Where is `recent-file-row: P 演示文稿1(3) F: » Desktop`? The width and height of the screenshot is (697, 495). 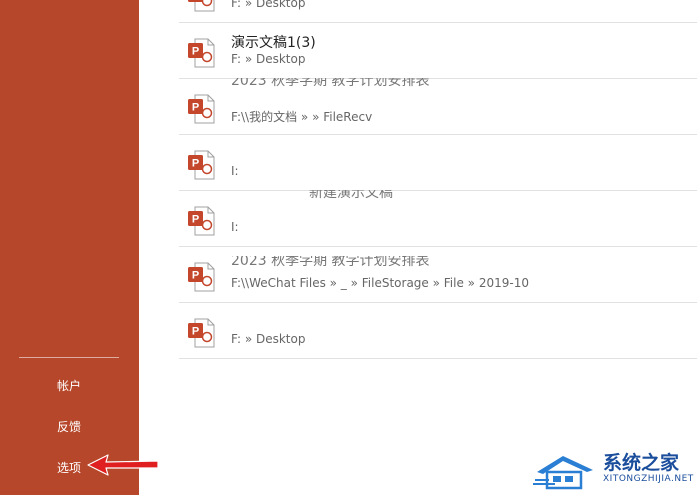
recent-file-row: P 演示文稿1(3) F: » Desktop is located at coordinates (438, 50).